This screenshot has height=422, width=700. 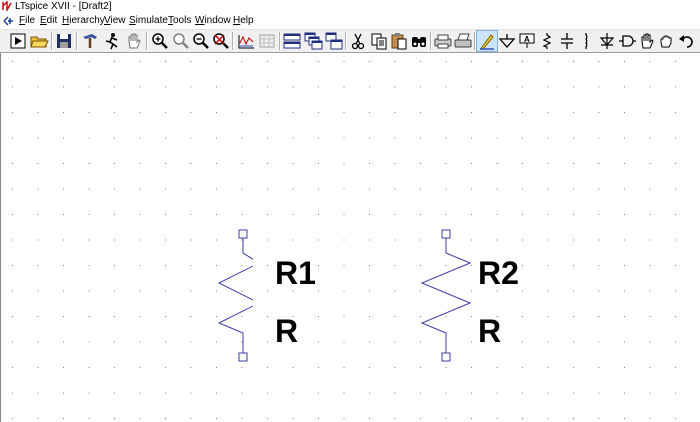 I want to click on control-panel-icon, so click(x=90, y=41).